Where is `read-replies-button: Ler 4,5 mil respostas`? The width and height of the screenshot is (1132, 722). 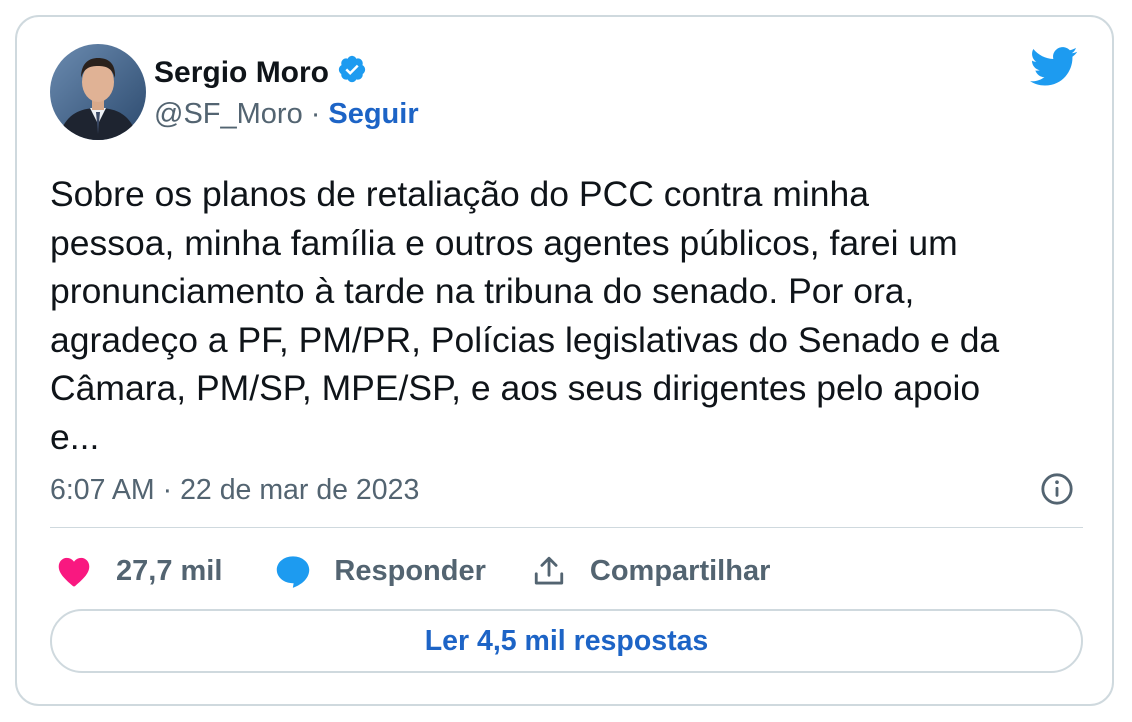
read-replies-button: Ler 4,5 mil respostas is located at coordinates (566, 641).